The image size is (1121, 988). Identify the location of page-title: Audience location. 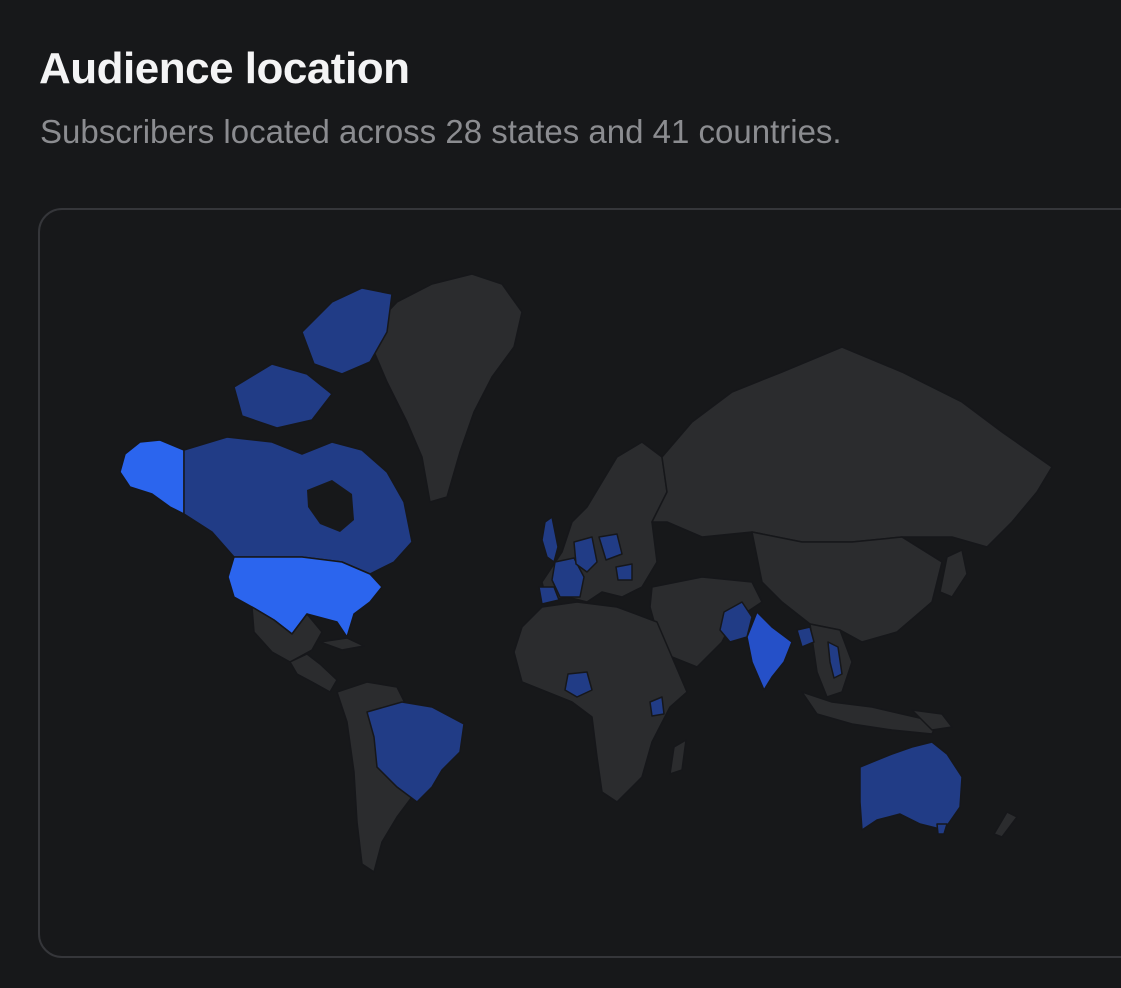
(224, 68).